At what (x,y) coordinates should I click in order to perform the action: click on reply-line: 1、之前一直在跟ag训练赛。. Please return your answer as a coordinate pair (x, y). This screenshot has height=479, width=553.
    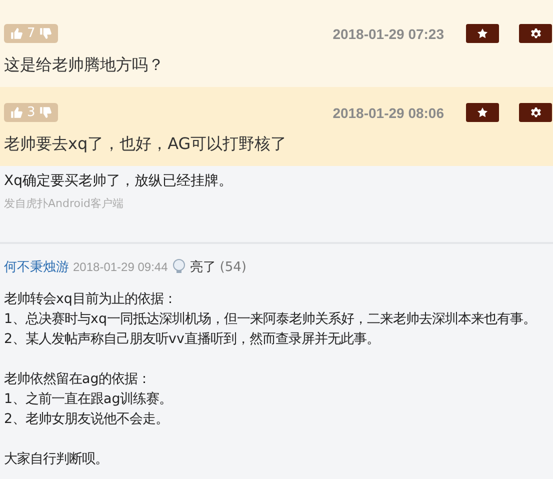
    Looking at the image, I should click on (89, 399).